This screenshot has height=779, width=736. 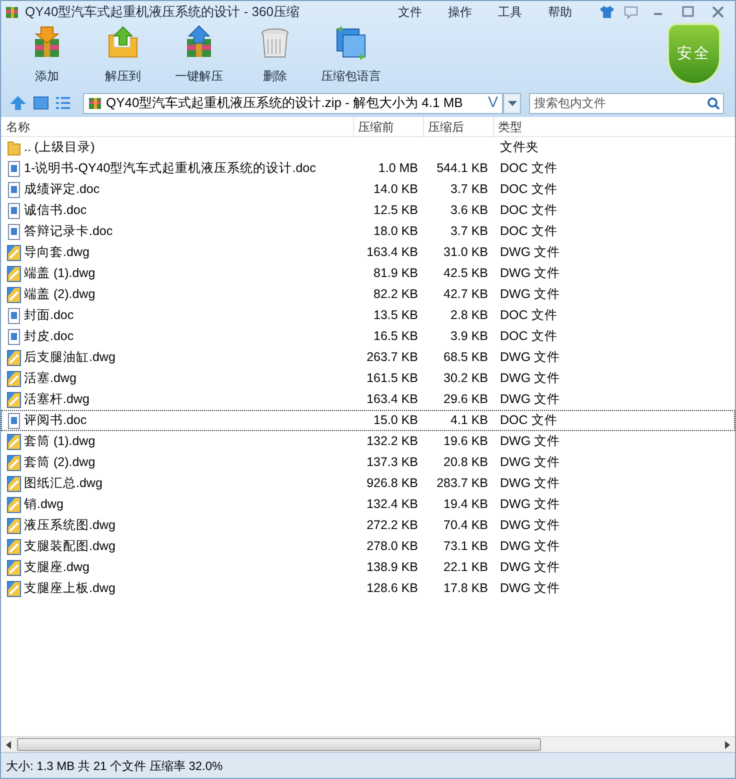 What do you see at coordinates (410, 12) in the screenshot?
I see `menu-item: 文件` at bounding box center [410, 12].